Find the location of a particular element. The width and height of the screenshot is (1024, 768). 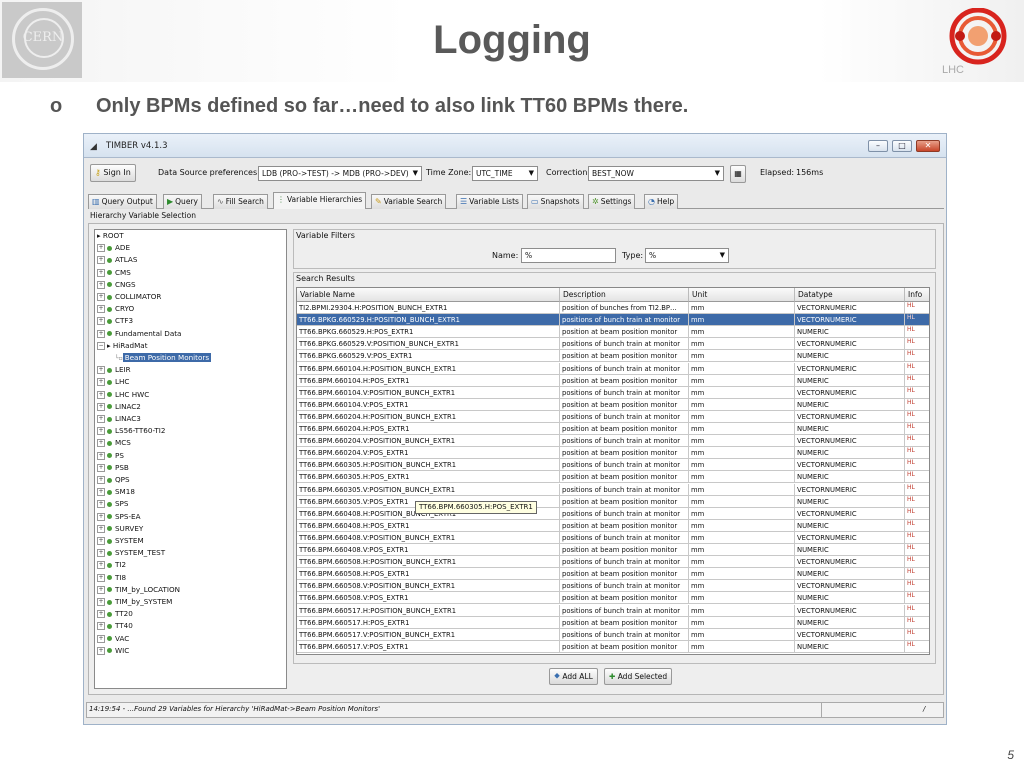

tree-item-selected: └▫ Beam Position Monitors is located at coordinates (154, 358).